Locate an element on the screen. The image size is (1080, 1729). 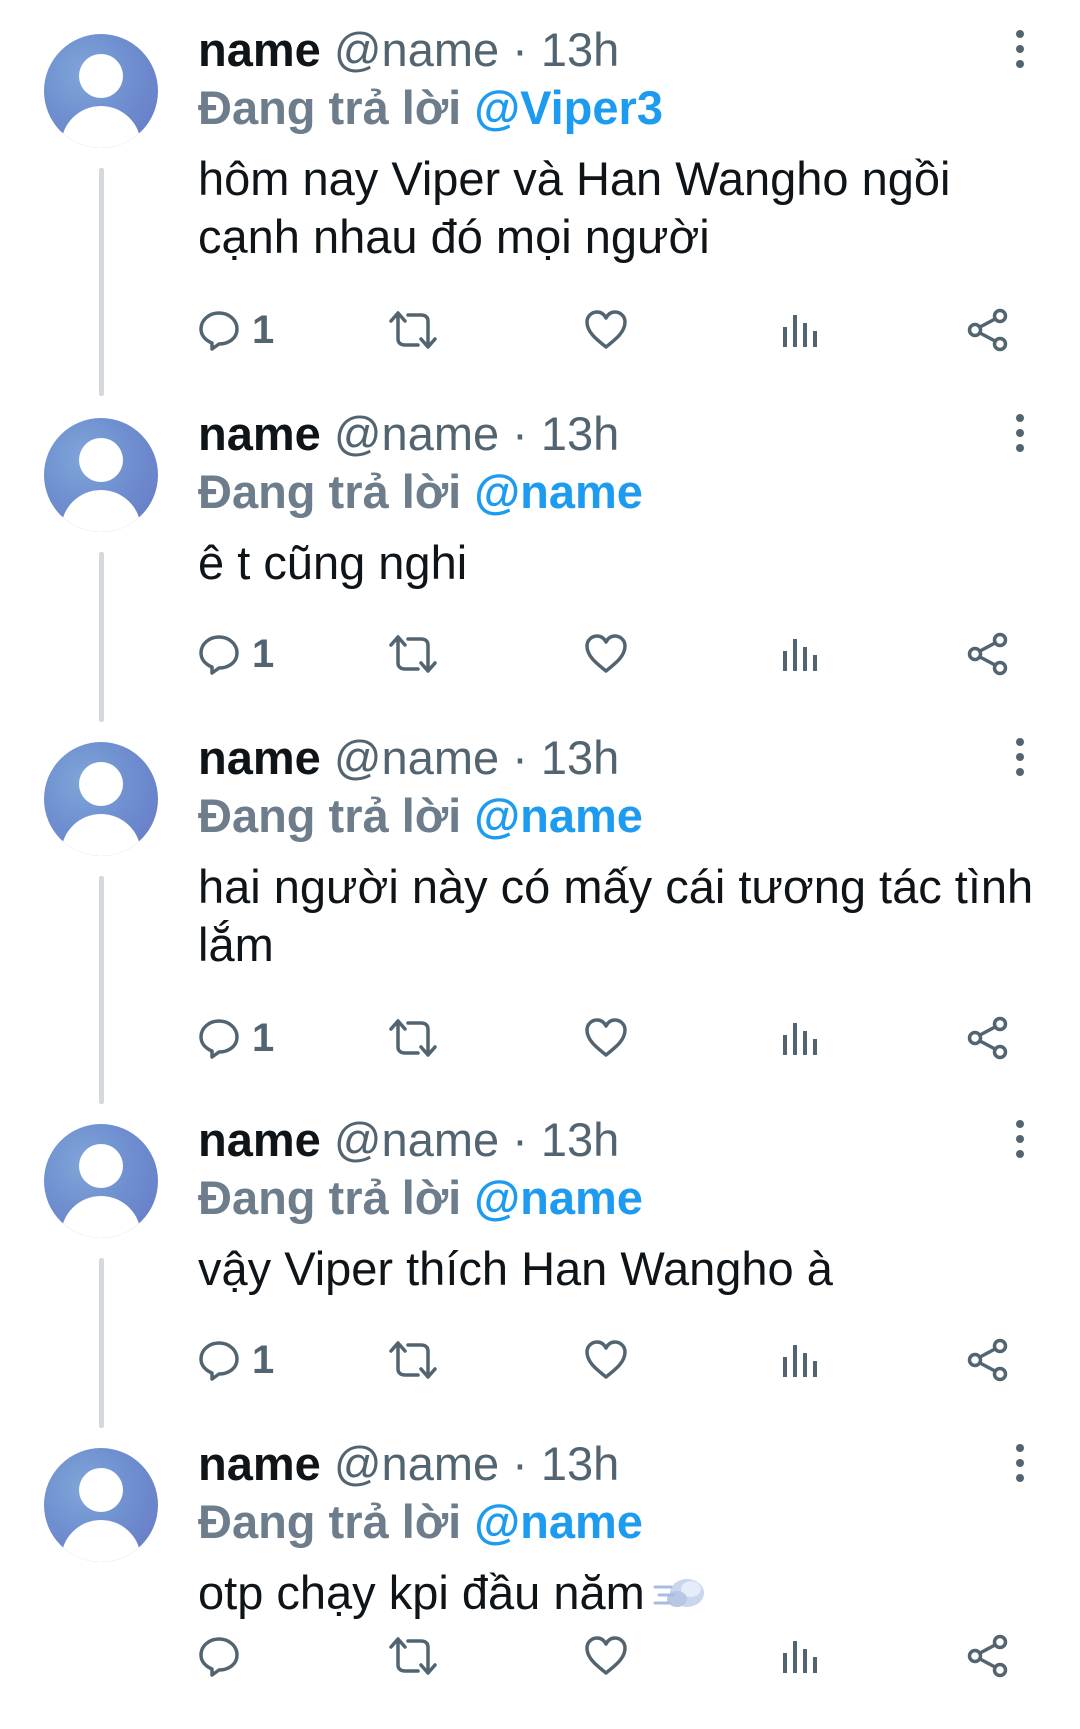
tweet-text: vậy Viper thích Han Wangho à is located at coordinates (515, 1268).